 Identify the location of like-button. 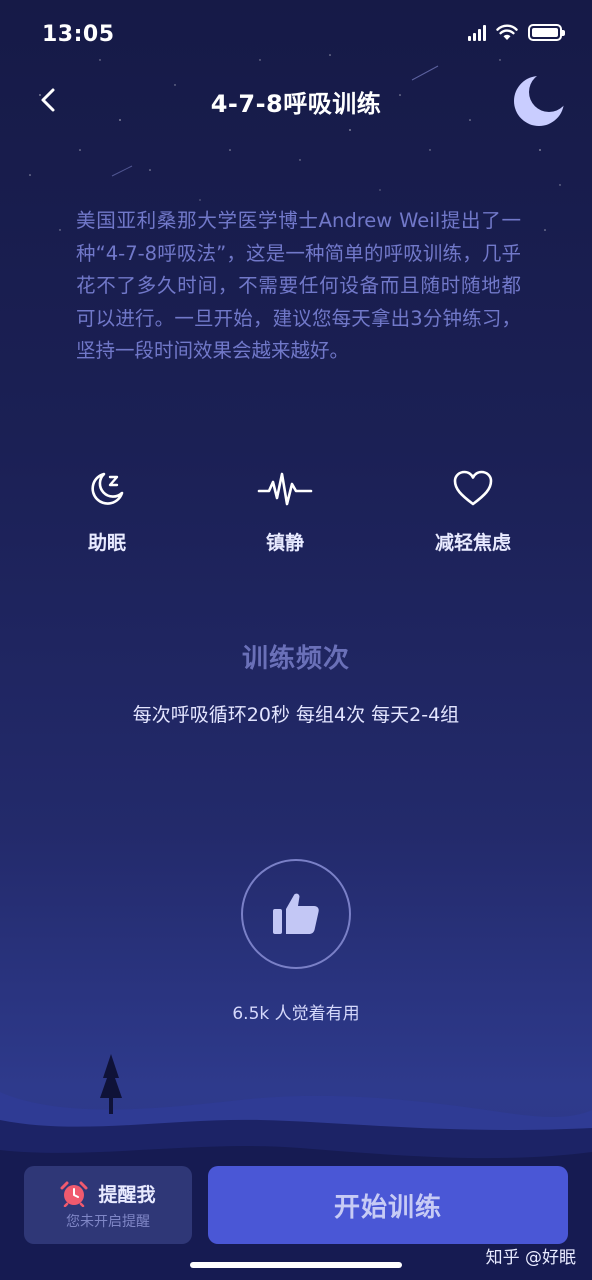
(296, 914).